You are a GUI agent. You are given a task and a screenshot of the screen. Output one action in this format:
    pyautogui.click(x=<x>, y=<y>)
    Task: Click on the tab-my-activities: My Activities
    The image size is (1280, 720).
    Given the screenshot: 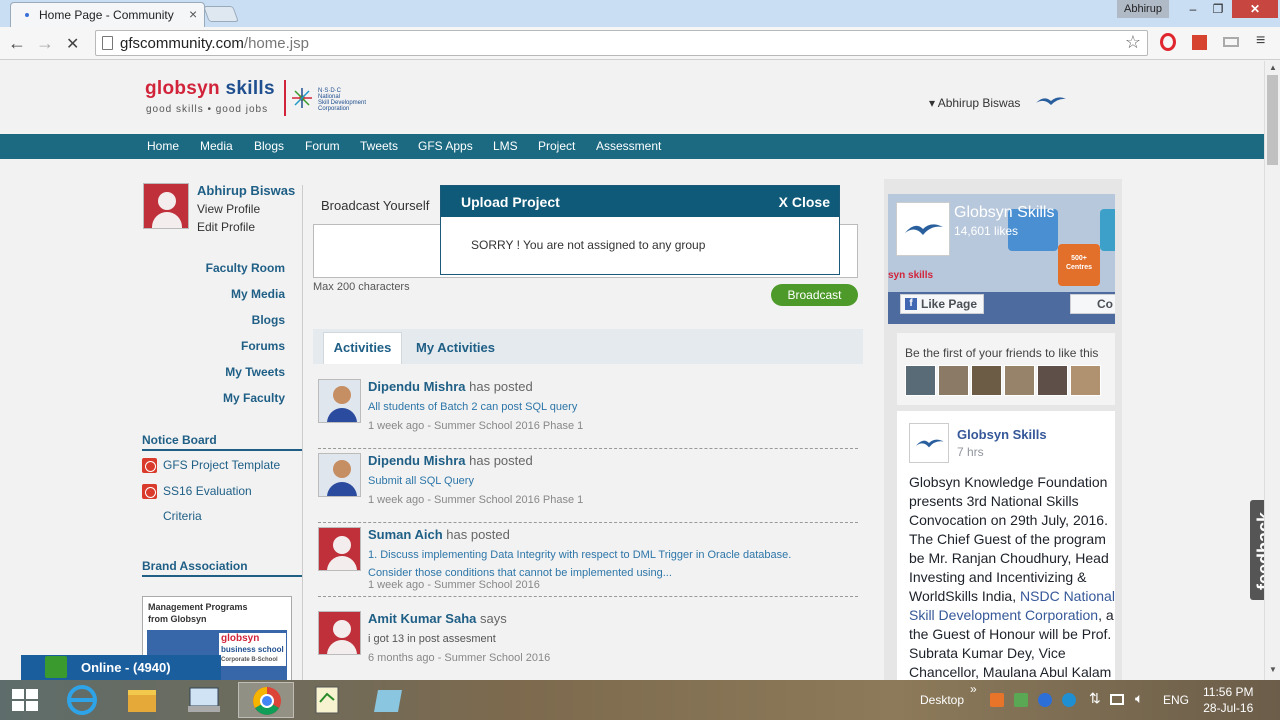 What is the action you would take?
    pyautogui.click(x=455, y=347)
    